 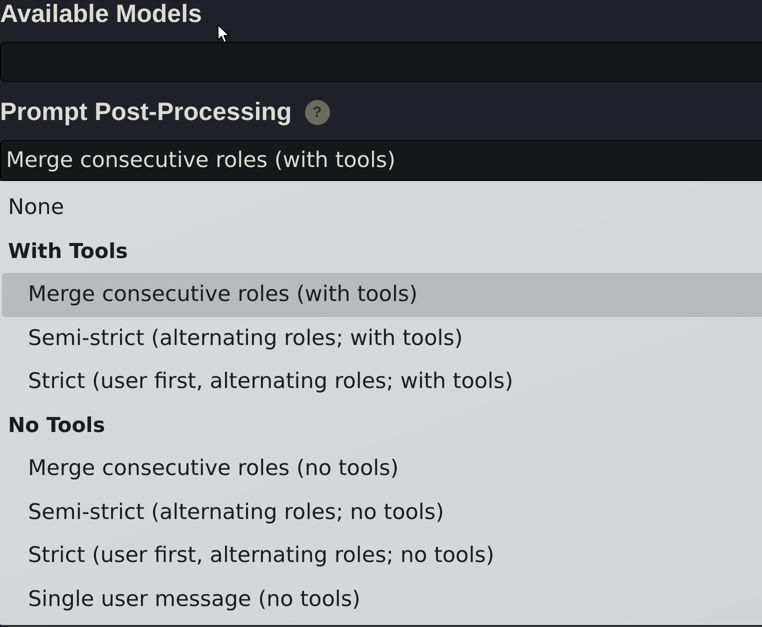 What do you see at coordinates (381, 62) in the screenshot?
I see `input-field` at bounding box center [381, 62].